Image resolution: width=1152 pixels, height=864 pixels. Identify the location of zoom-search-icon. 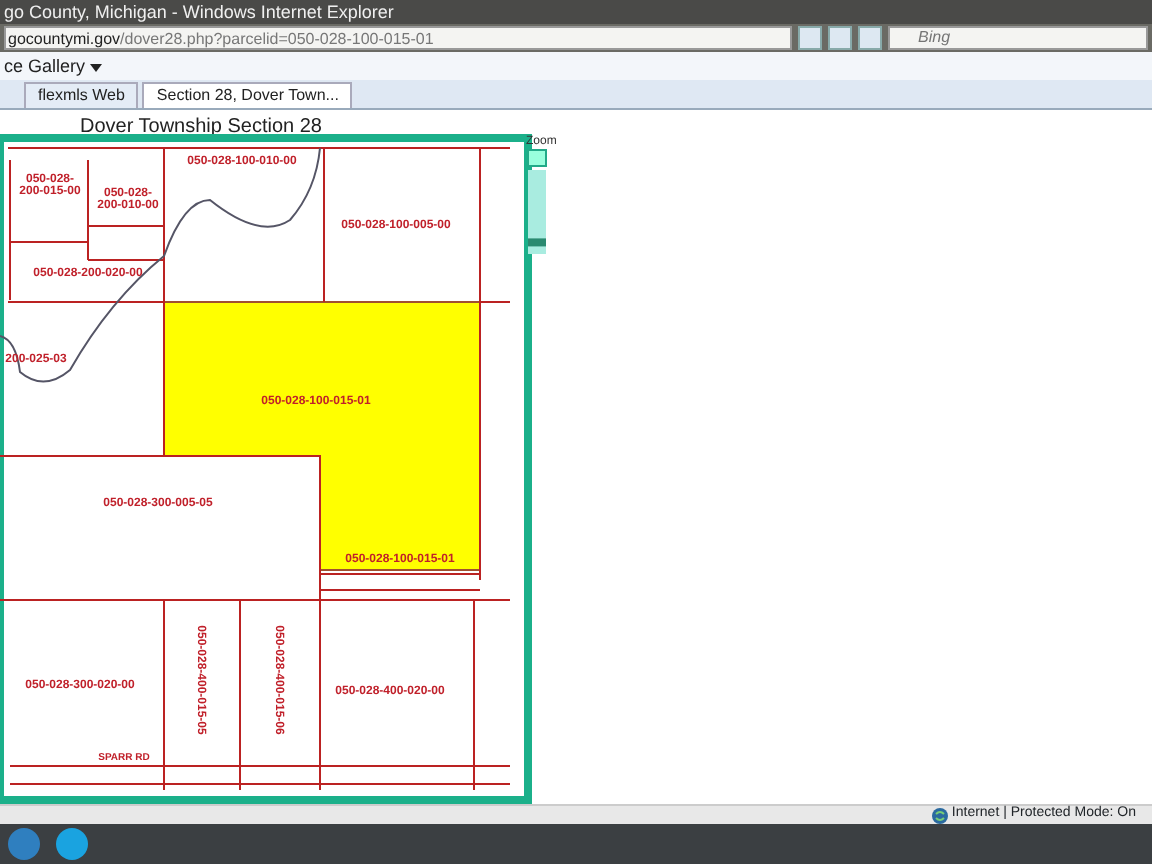
(537, 158).